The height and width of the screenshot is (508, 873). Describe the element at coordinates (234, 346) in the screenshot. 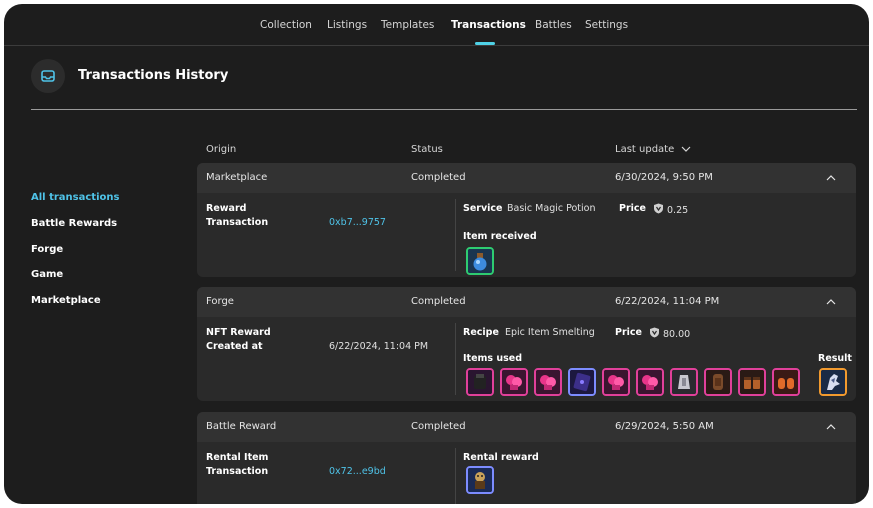

I see `created-at-label: Created at` at that location.